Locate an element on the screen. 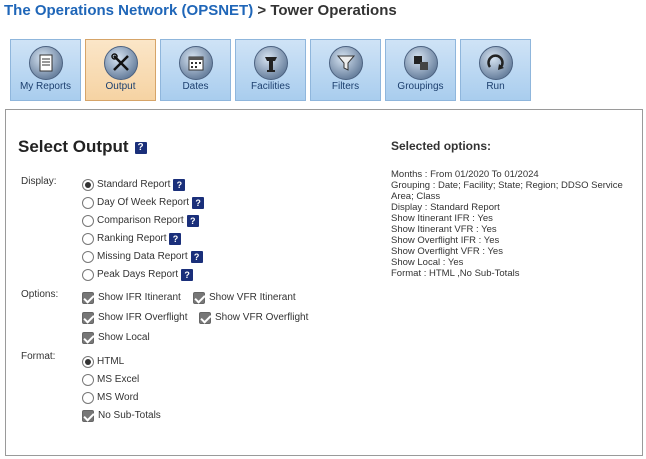 The width and height of the screenshot is (646, 459). options-label: Options: is located at coordinates (40, 294).